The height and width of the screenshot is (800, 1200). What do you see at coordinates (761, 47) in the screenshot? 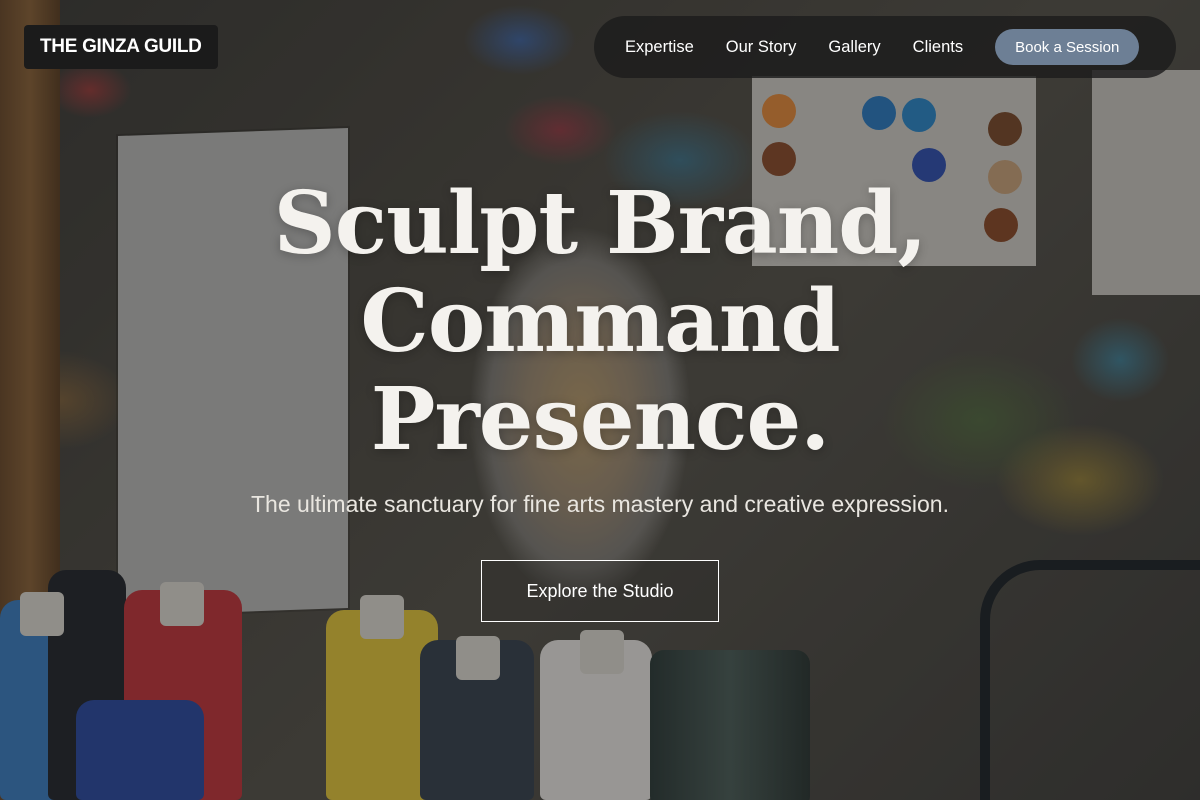
I see `nav-link-our-story: Our Story` at bounding box center [761, 47].